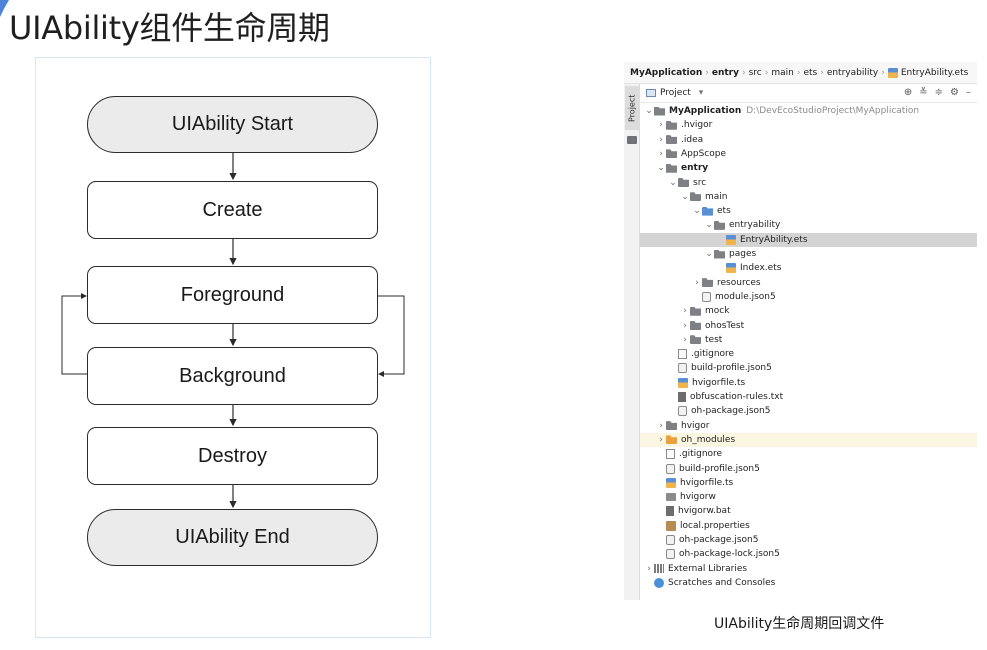 The width and height of the screenshot is (987, 650). Describe the element at coordinates (808, 154) in the screenshot. I see `tree-item: › AppScope` at that location.